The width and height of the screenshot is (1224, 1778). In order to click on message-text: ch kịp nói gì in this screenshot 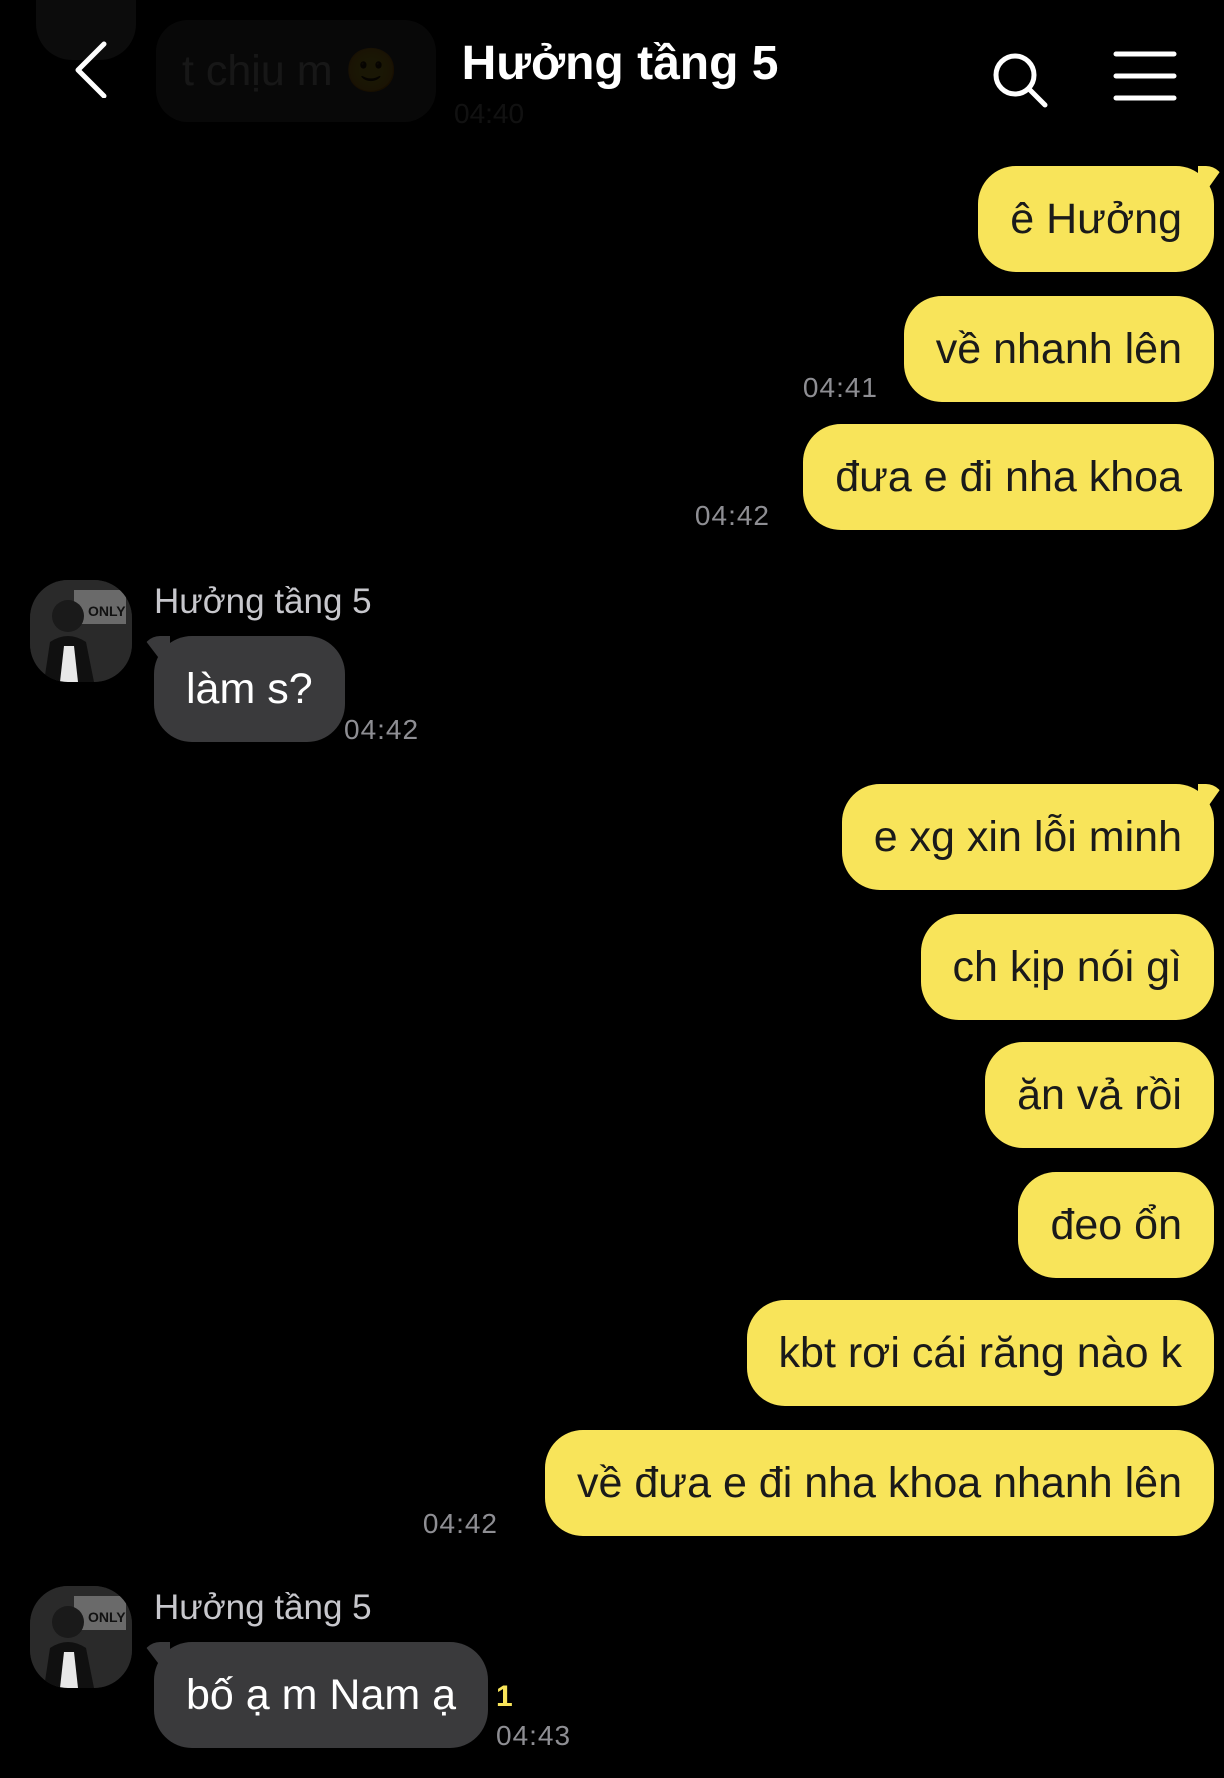, I will do `click(1067, 967)`.